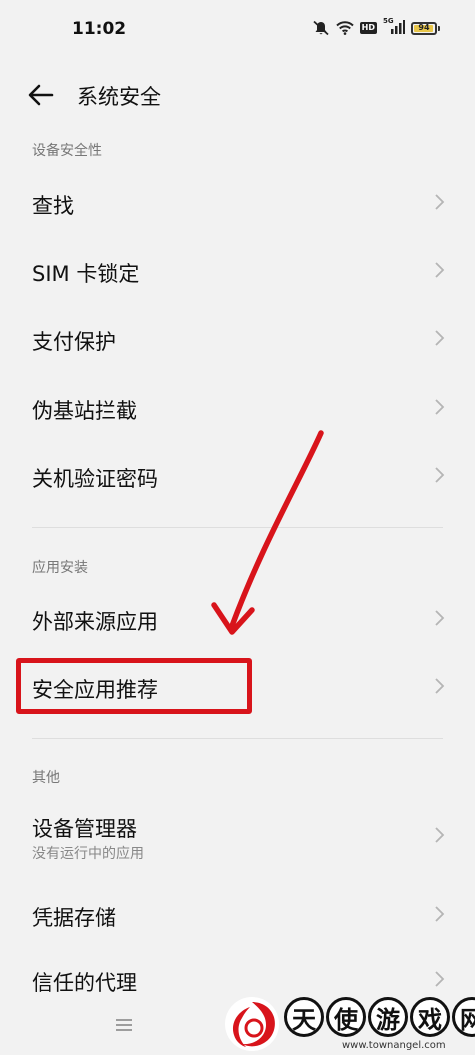 The height and width of the screenshot is (1055, 475). I want to click on settings-item-fake-base-station: 伪基站拦截, so click(237, 407).